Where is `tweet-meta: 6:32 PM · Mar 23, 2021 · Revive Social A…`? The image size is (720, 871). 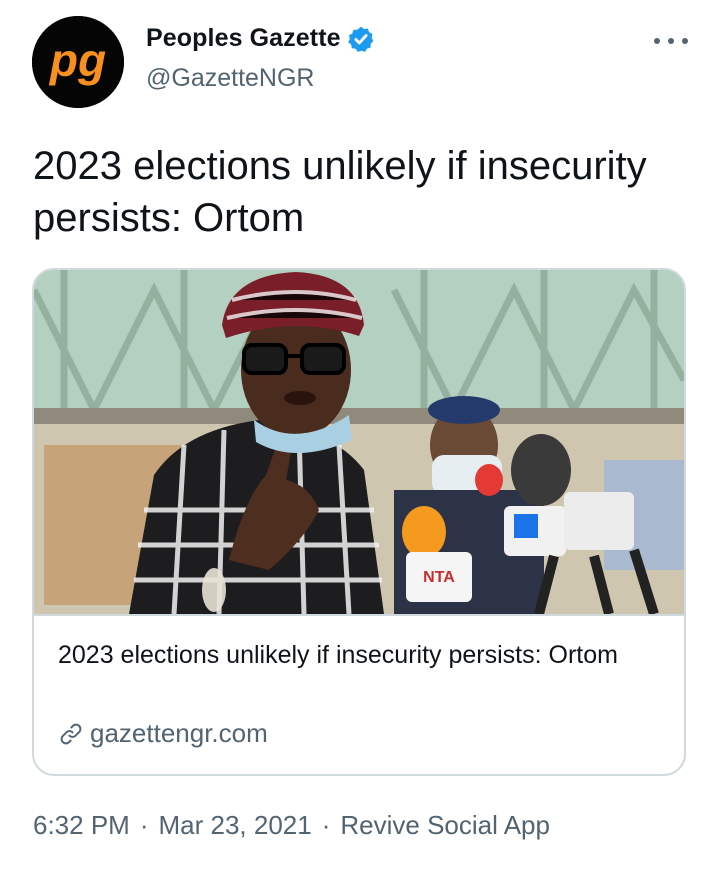
tweet-meta: 6:32 PM · Mar 23, 2021 · Revive Social A… is located at coordinates (291, 825).